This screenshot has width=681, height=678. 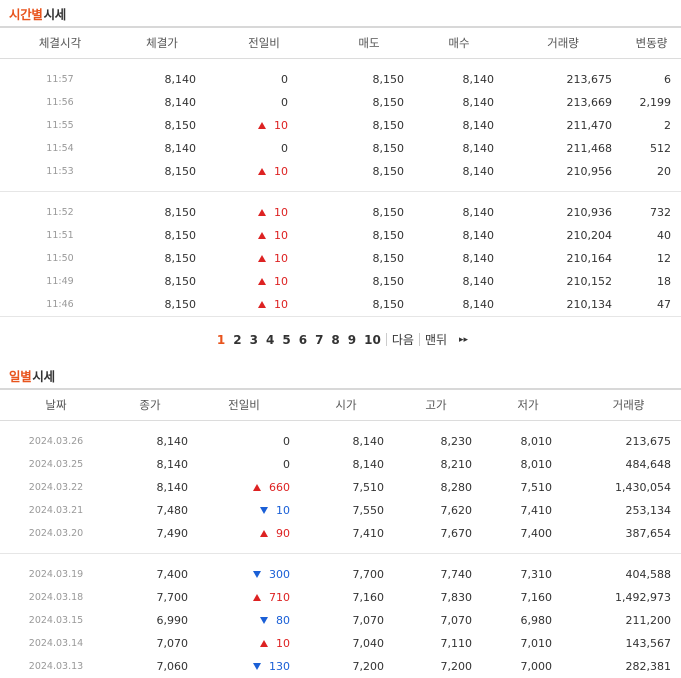 What do you see at coordinates (369, 42) in the screenshot?
I see `col-header-ask: 매도` at bounding box center [369, 42].